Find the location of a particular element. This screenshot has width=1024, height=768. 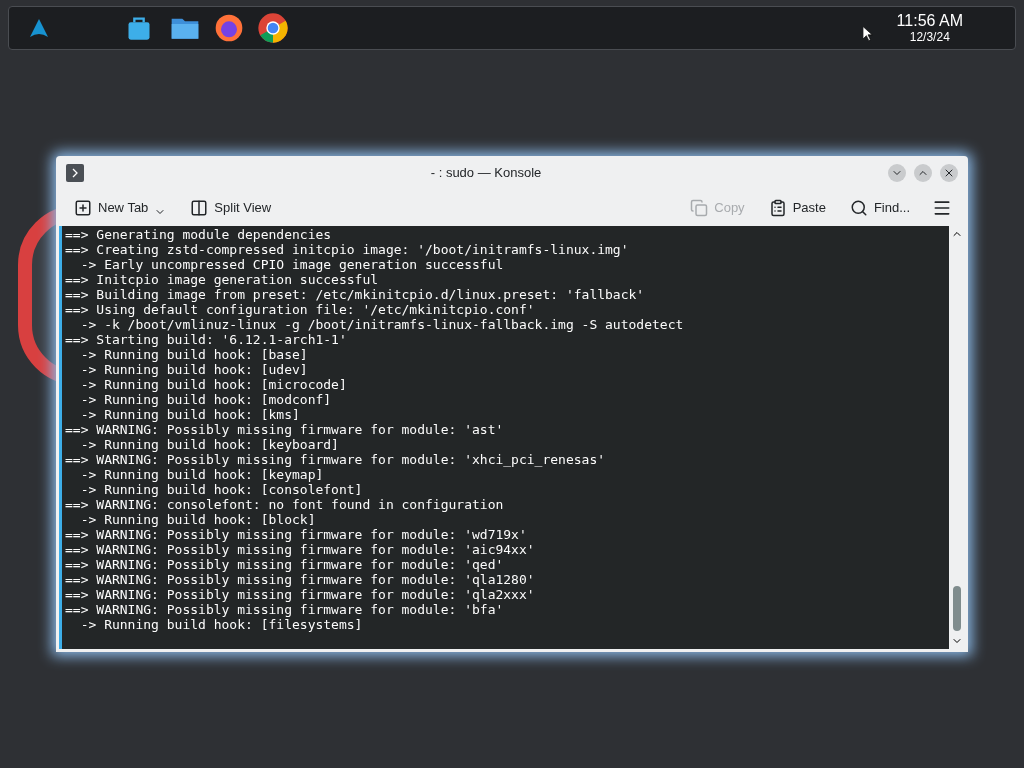

terminal-line: ==> WARNING: Possibly missing firmware for module: 'qla1280' is located at coordinates (300, 579).